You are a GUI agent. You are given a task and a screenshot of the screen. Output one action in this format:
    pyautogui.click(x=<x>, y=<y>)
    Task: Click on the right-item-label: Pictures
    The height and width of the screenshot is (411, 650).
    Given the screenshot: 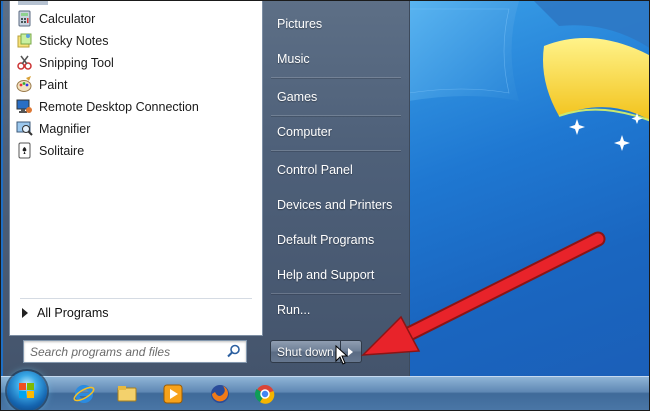 What is the action you would take?
    pyautogui.click(x=300, y=24)
    